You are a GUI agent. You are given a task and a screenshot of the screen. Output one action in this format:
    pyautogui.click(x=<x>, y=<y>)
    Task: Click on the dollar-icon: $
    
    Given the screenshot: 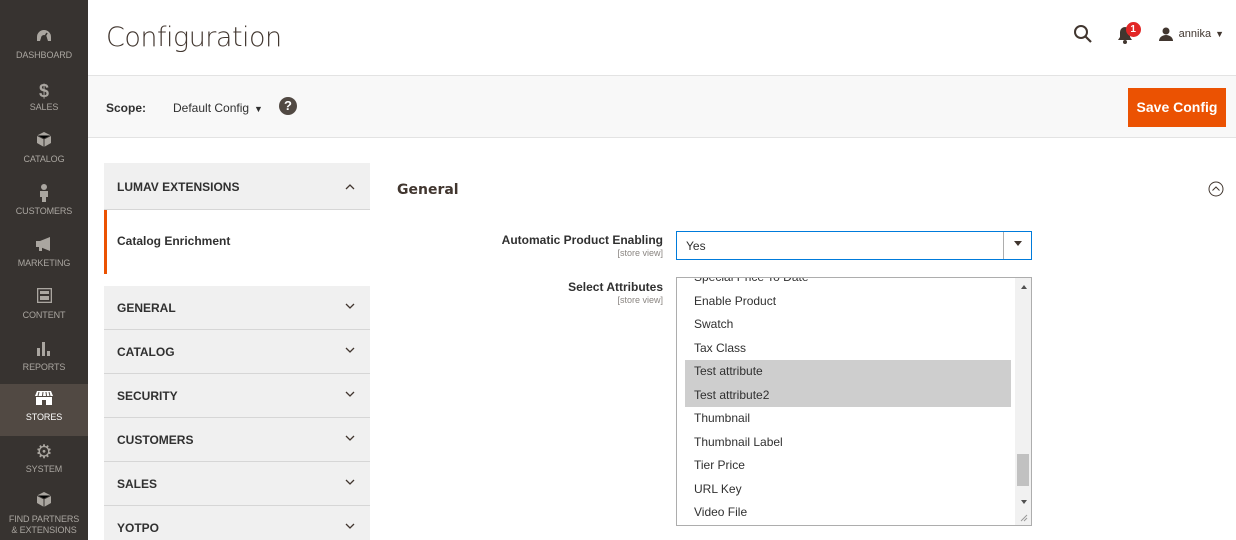 What is the action you would take?
    pyautogui.click(x=43, y=91)
    